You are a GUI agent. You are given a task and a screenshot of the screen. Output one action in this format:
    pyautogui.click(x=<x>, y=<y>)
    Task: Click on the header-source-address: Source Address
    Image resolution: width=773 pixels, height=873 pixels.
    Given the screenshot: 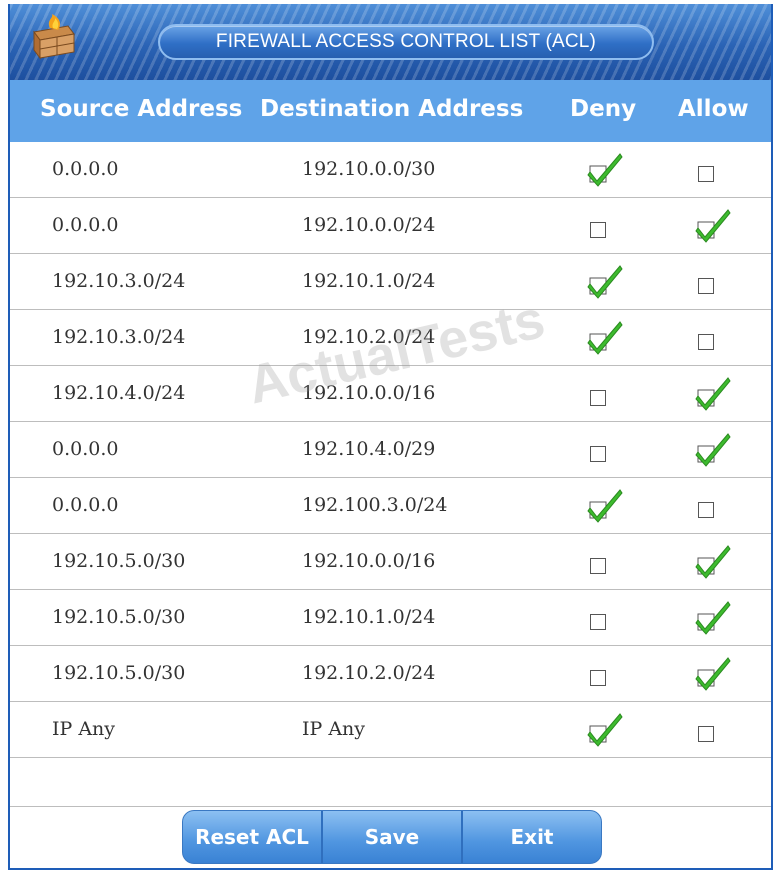 What is the action you would take?
    pyautogui.click(x=141, y=109)
    